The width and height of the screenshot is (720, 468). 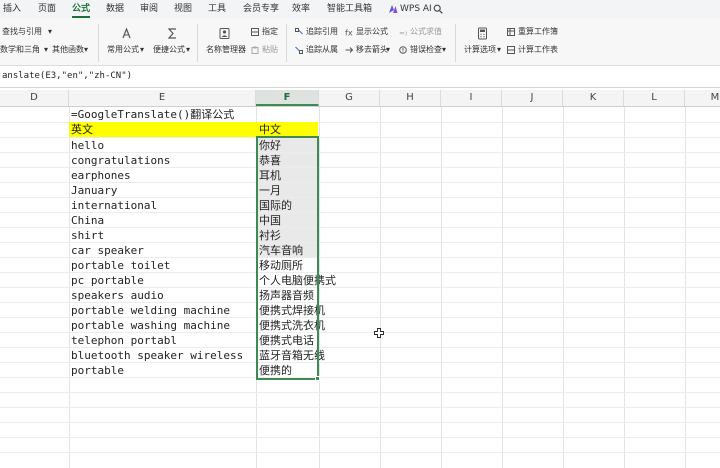 I want to click on formula-input: anslate(E3,"en","zh-CN"), so click(x=67, y=76).